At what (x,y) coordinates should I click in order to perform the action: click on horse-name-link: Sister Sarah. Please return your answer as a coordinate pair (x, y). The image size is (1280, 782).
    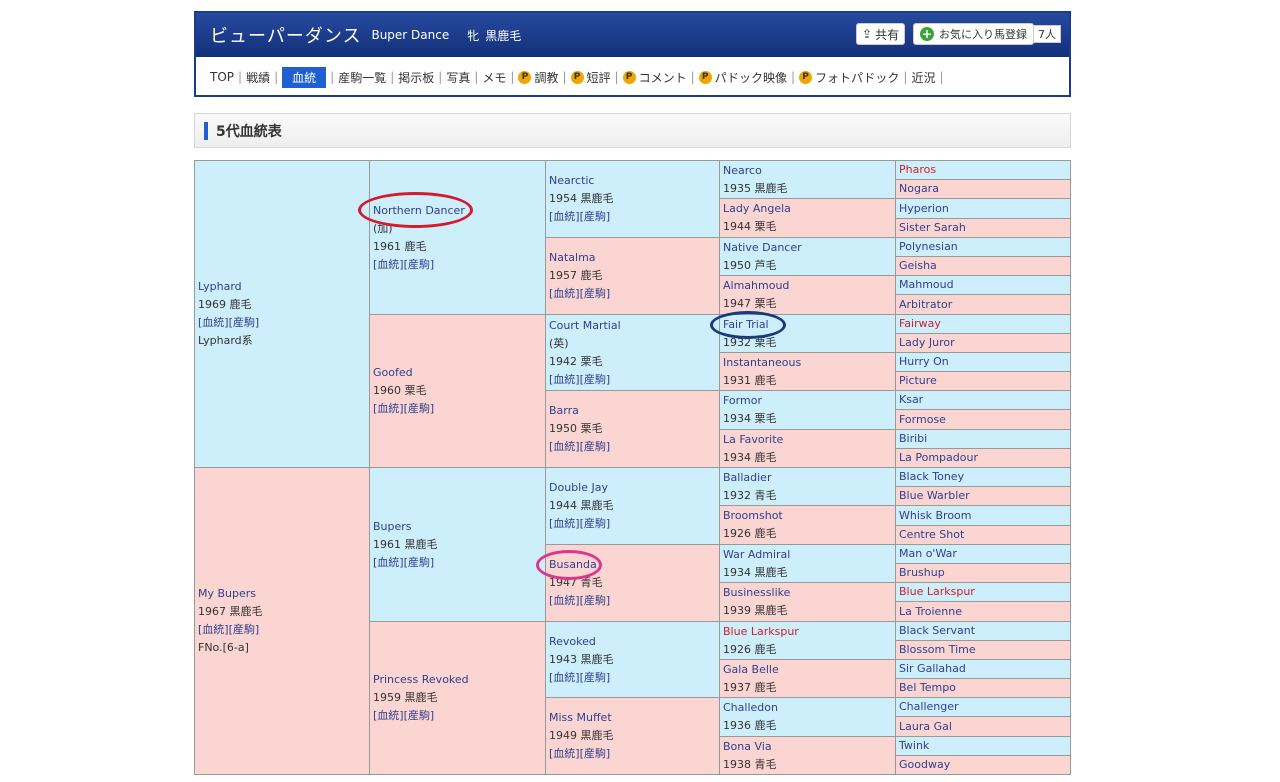
    Looking at the image, I should click on (984, 228).